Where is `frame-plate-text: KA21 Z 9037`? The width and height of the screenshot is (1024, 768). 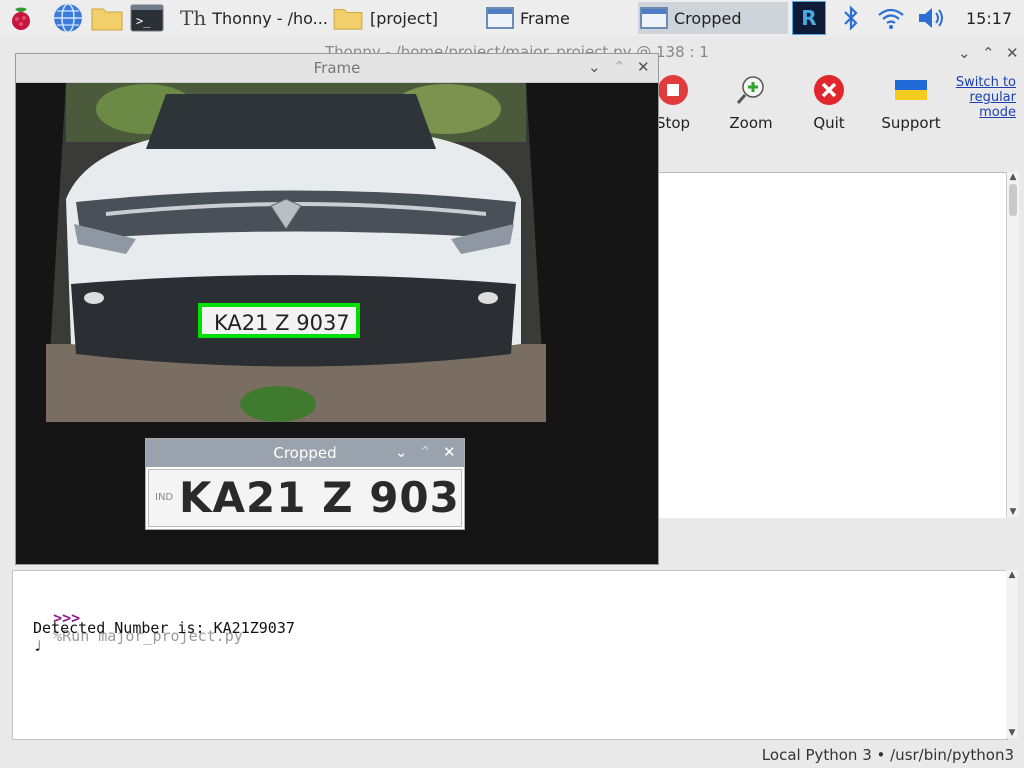 frame-plate-text: KA21 Z 9037 is located at coordinates (282, 323).